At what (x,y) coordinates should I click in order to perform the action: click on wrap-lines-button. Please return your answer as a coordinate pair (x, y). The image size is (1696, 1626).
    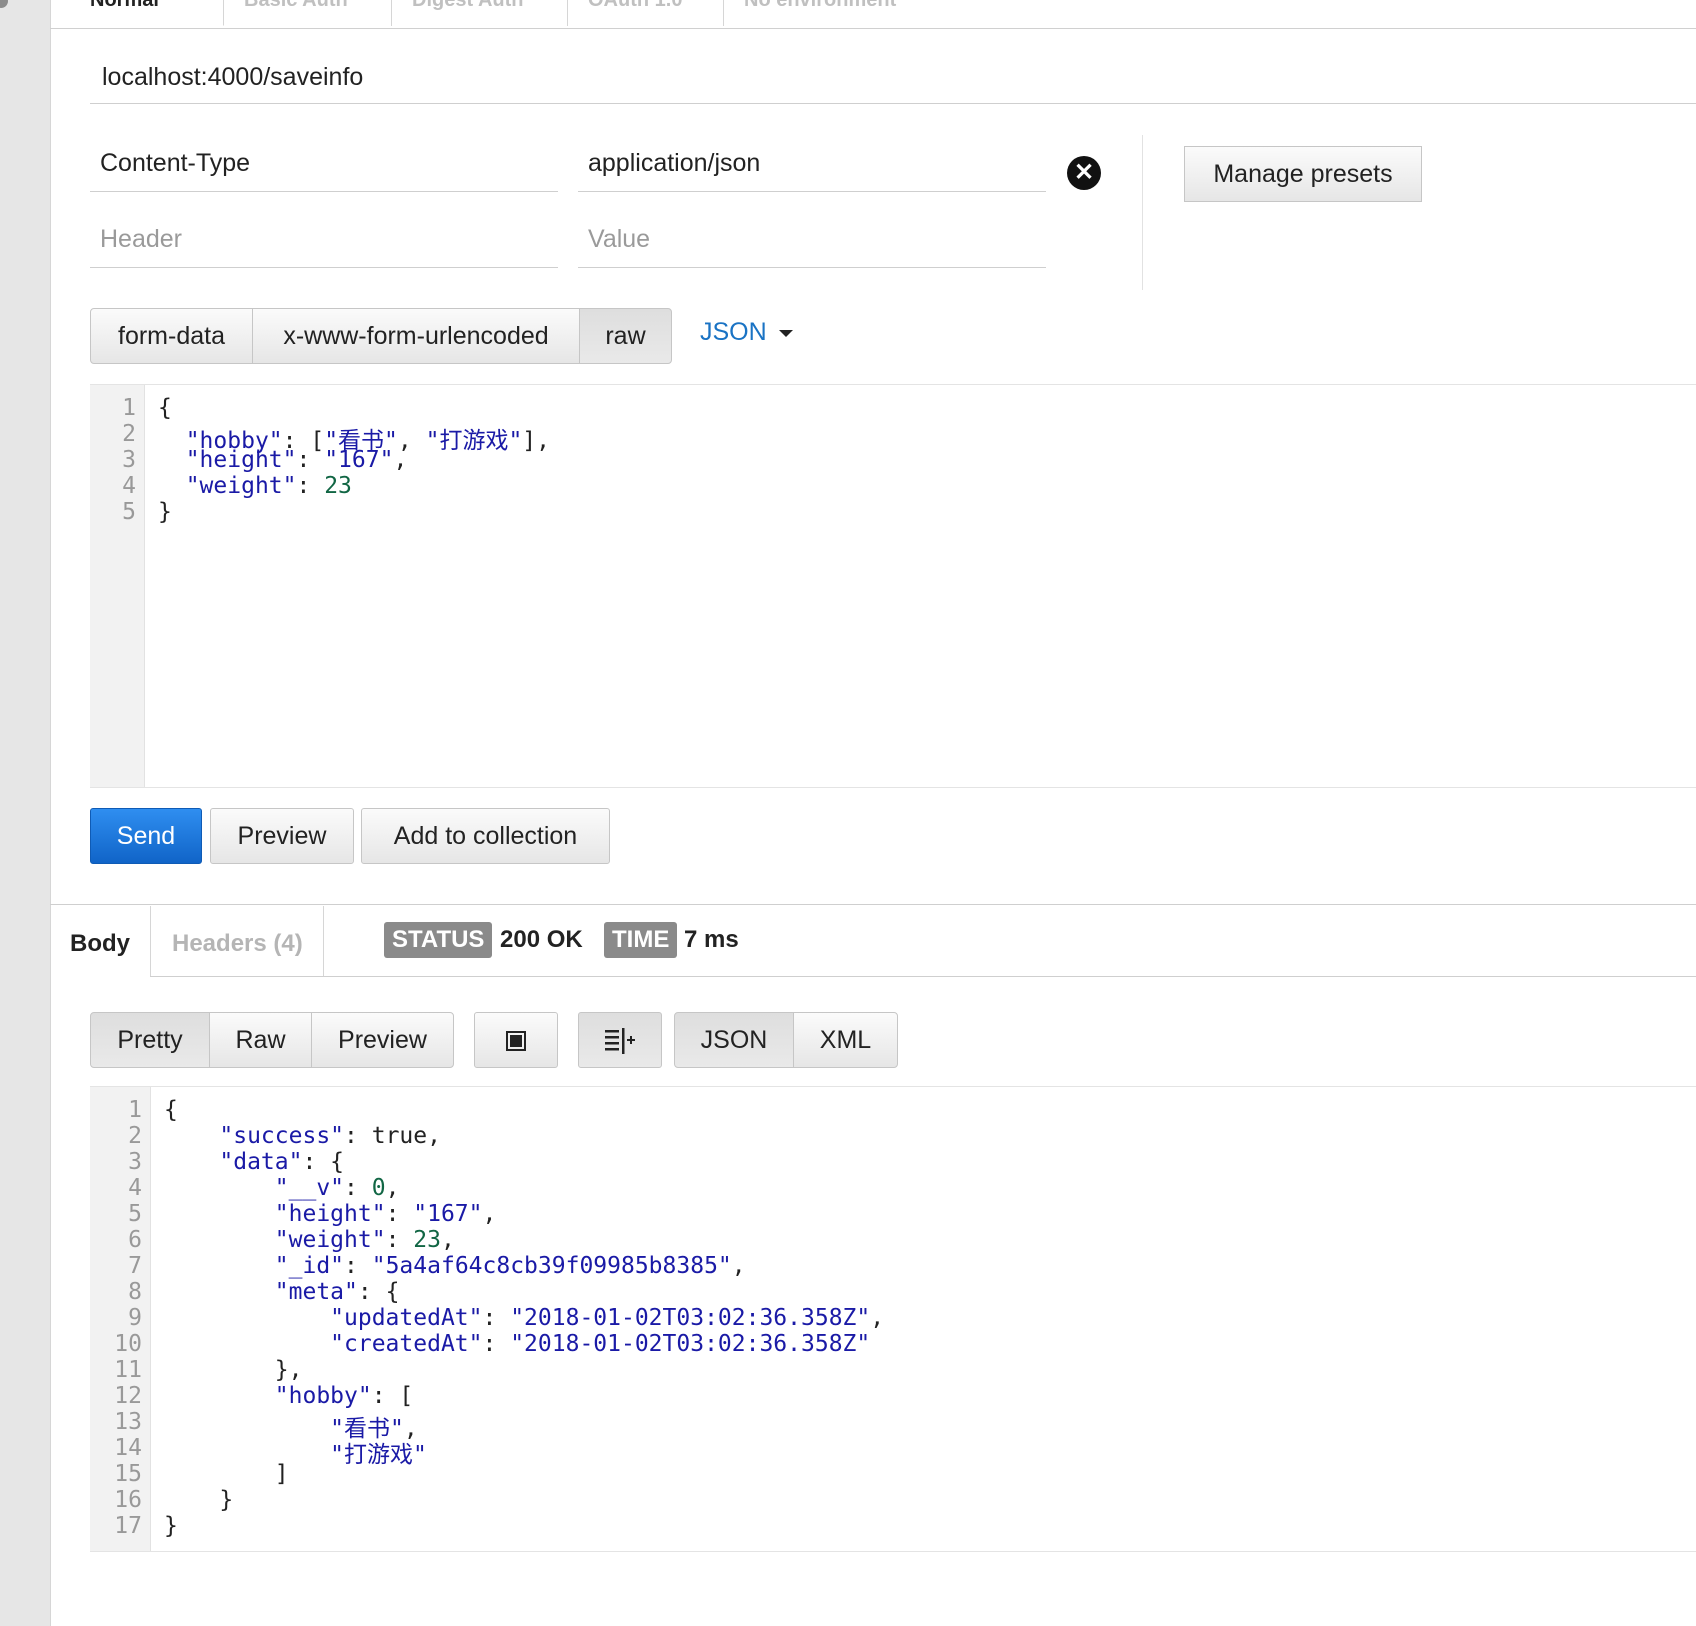
    Looking at the image, I should click on (620, 1040).